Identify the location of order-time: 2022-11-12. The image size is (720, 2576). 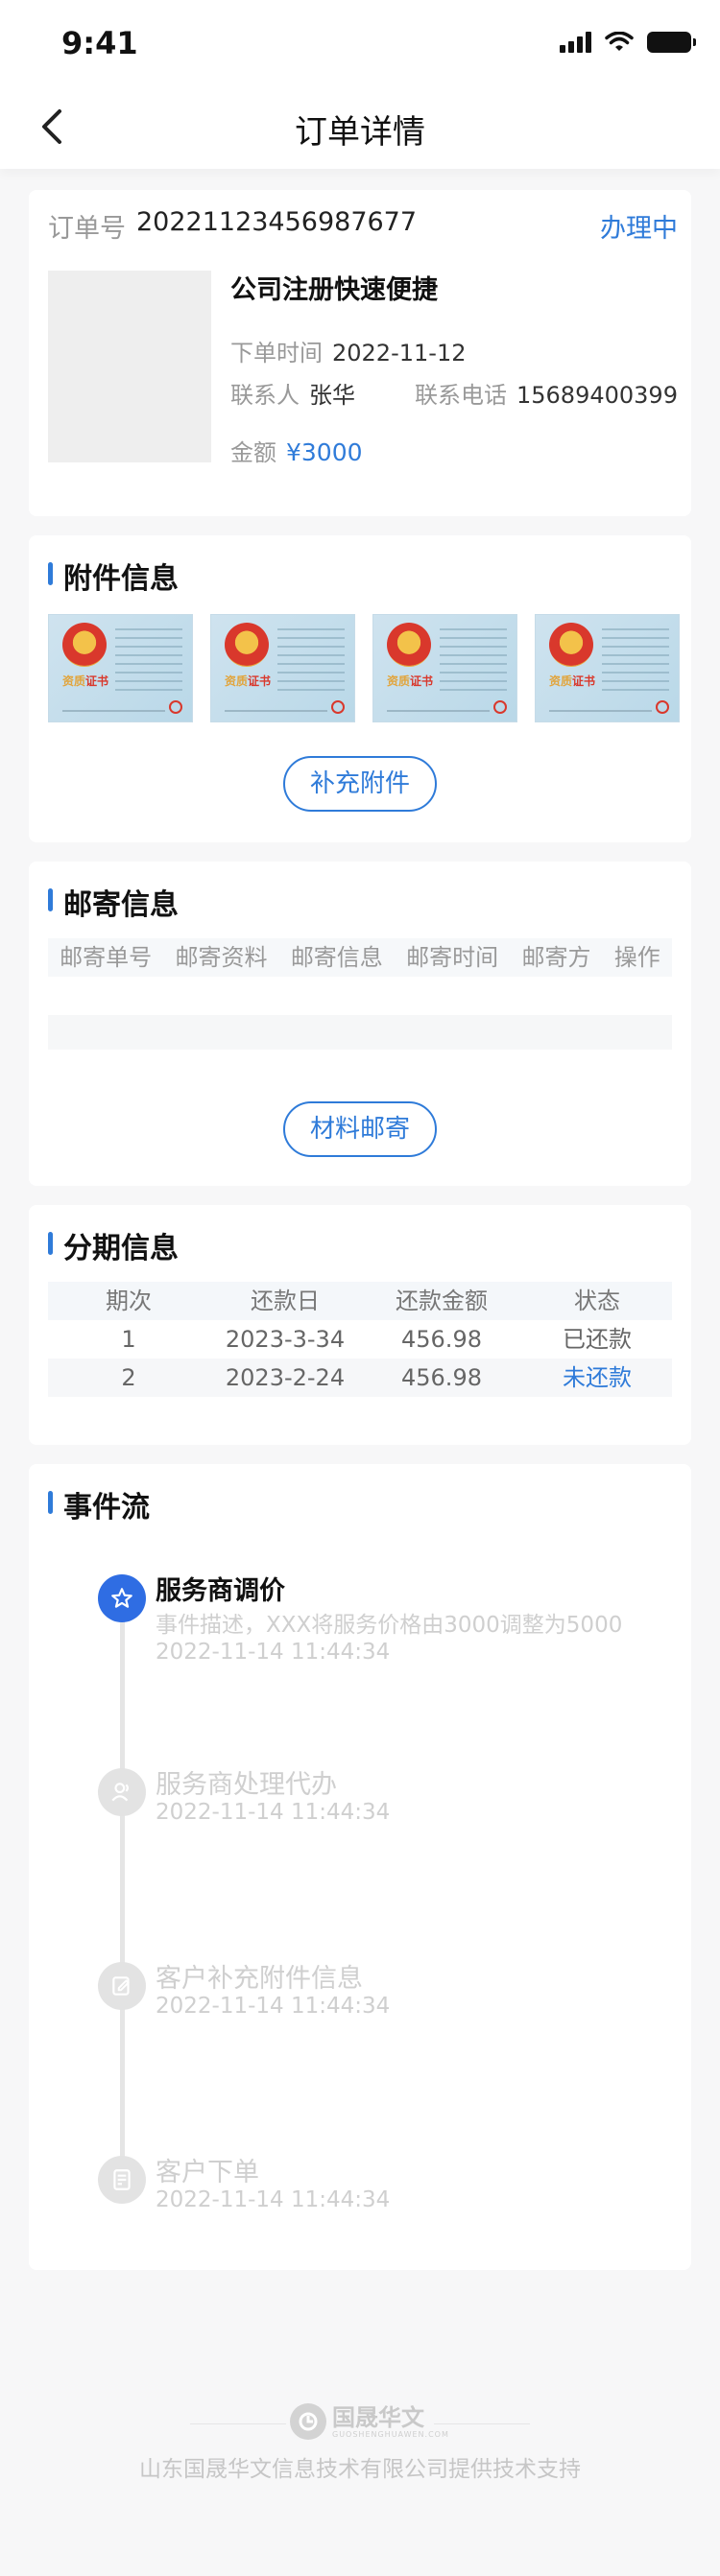
(399, 353).